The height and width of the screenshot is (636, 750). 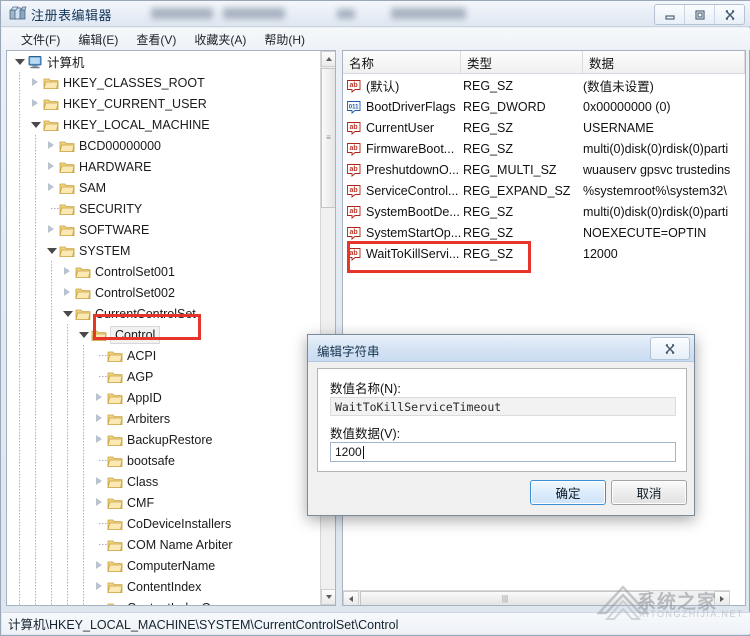 I want to click on menu-item-4: 帮助(H), so click(x=284, y=39).